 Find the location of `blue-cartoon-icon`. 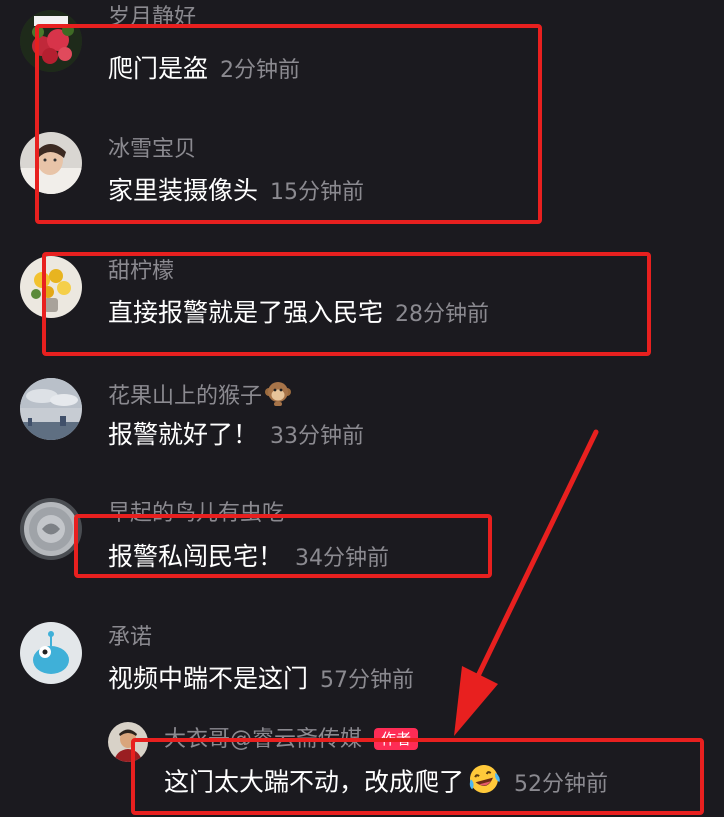

blue-cartoon-icon is located at coordinates (51, 653).